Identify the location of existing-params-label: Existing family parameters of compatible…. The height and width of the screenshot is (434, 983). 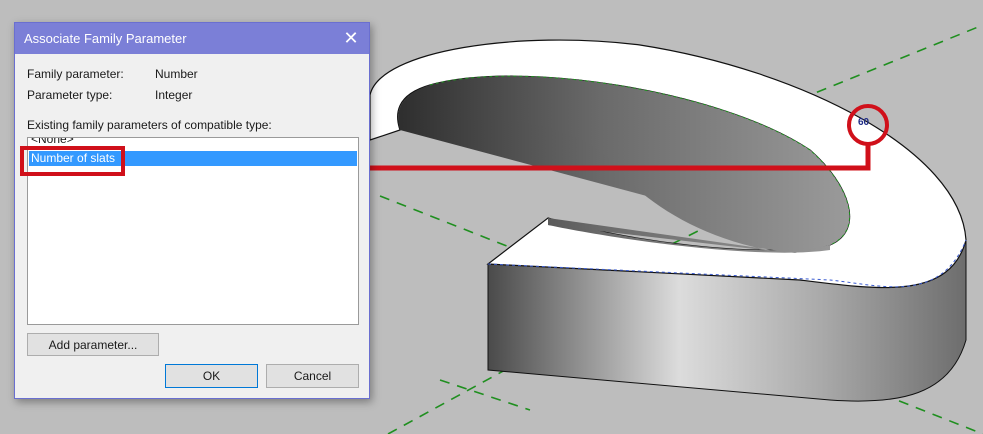
(149, 125).